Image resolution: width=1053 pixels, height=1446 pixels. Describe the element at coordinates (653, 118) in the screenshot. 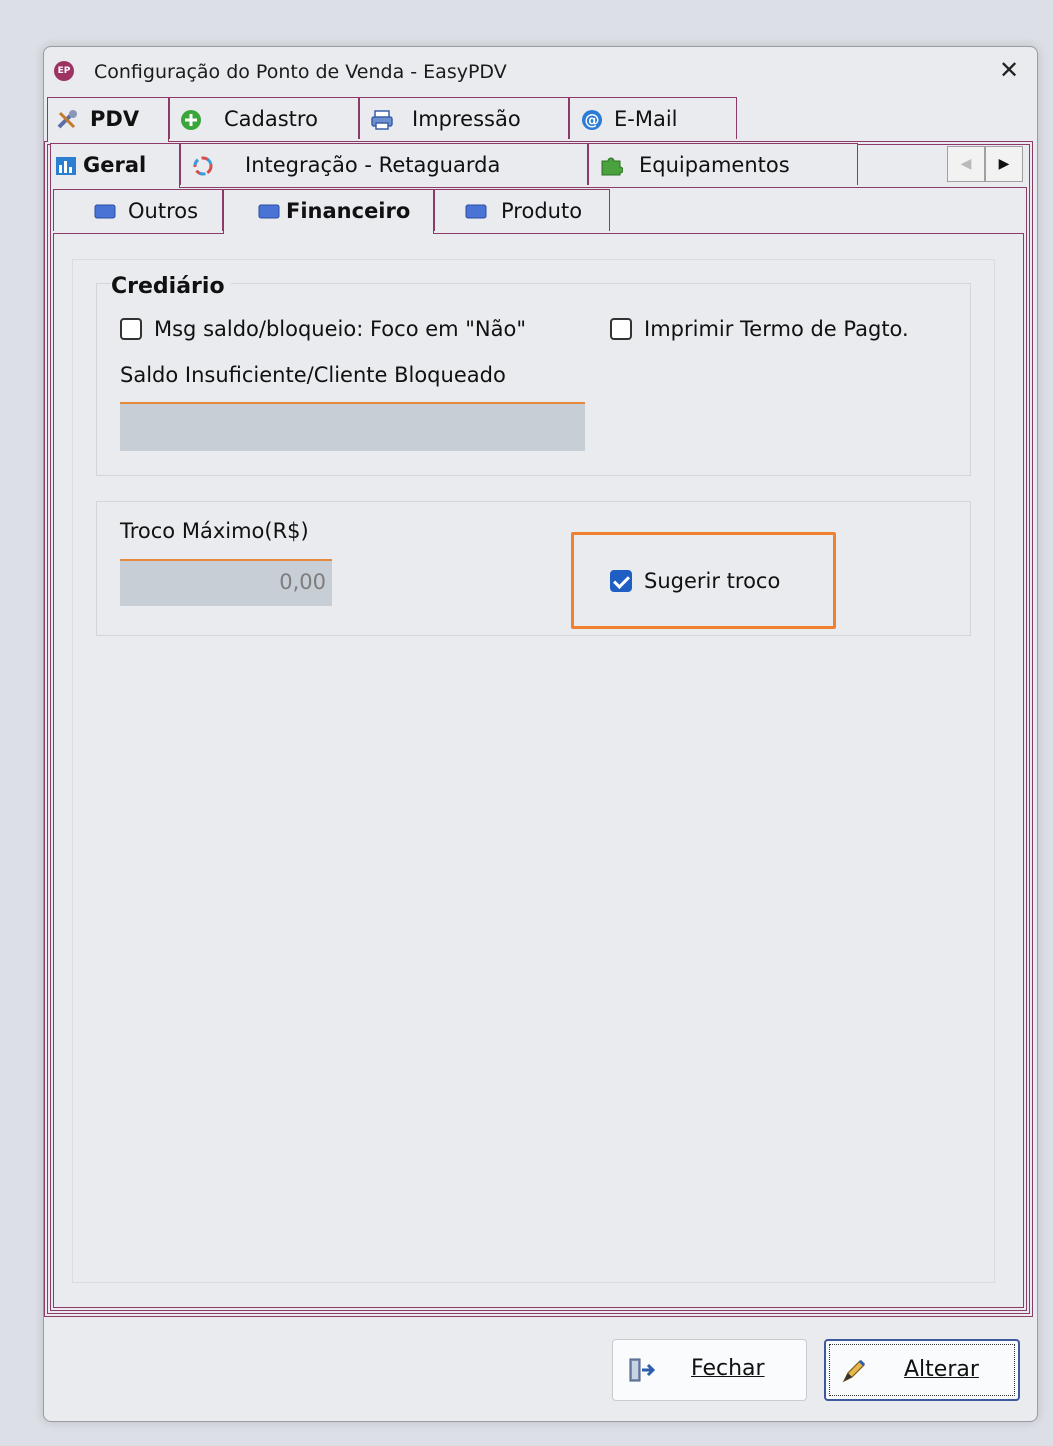

I see `tab-email: @ E-Mail` at that location.